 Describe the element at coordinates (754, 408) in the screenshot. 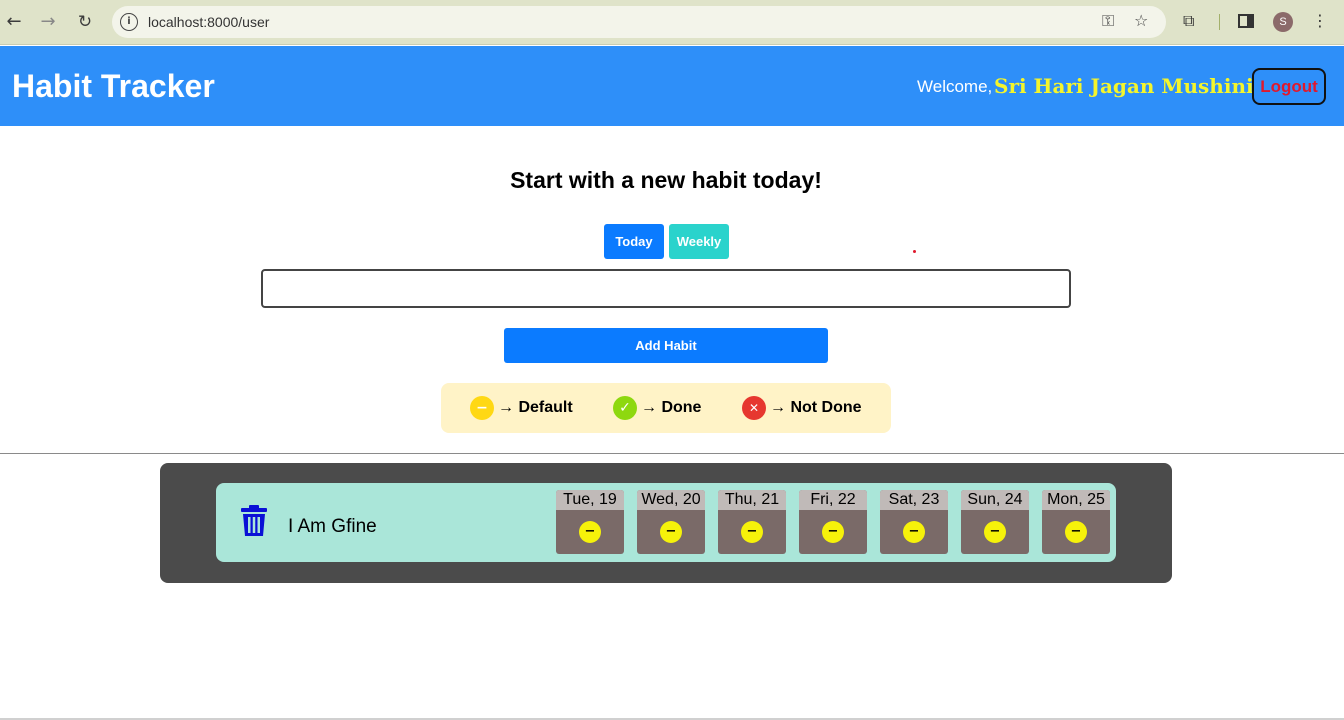

I see `x-circle-icon: ✕` at that location.